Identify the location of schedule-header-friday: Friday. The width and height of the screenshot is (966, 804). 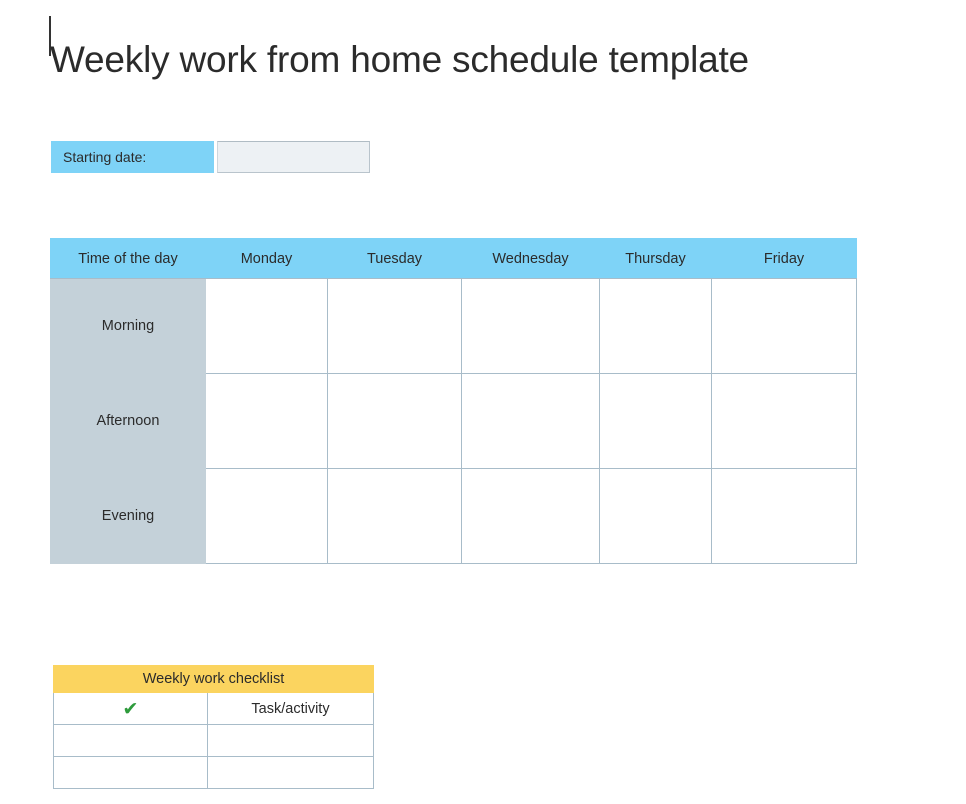
(784, 258).